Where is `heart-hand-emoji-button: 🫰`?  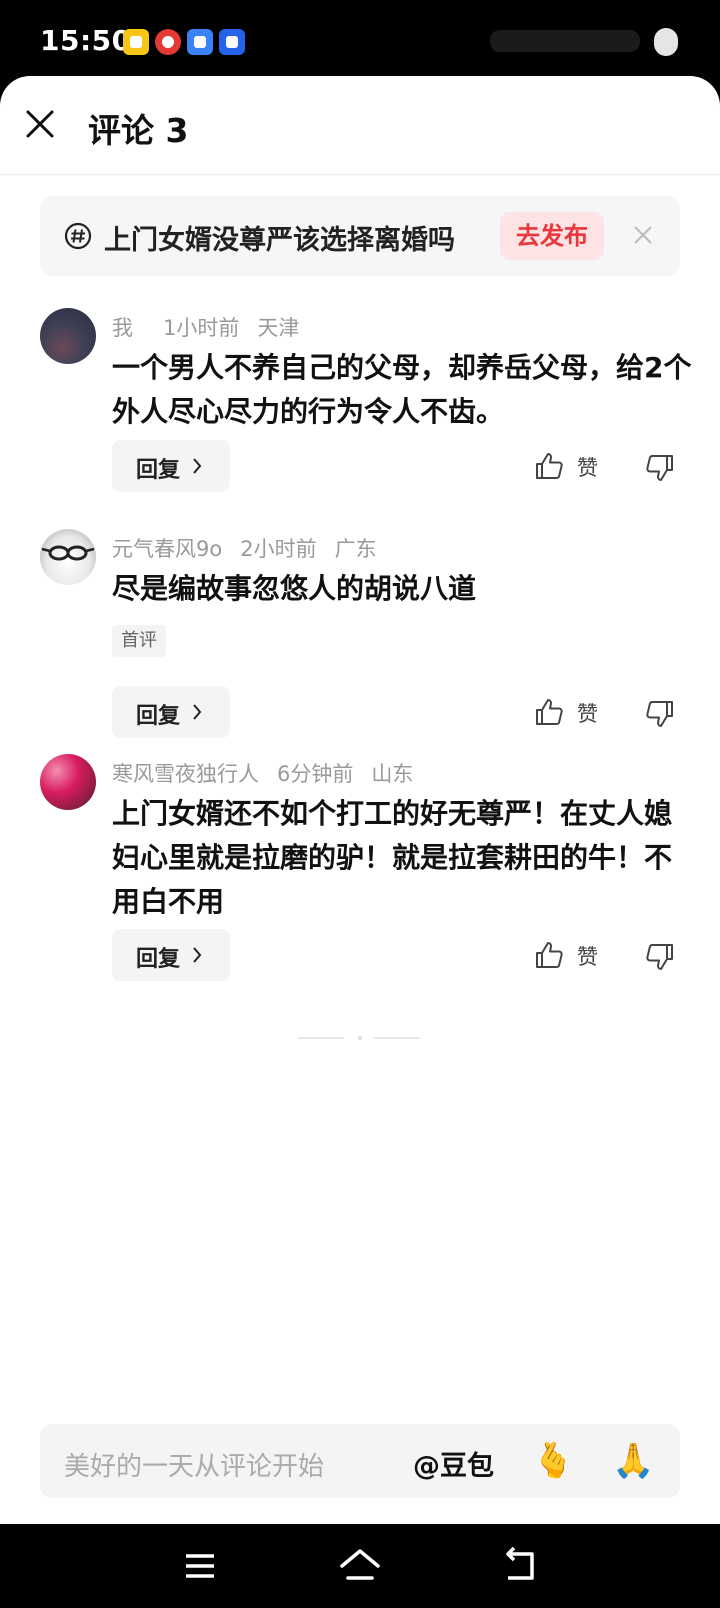 heart-hand-emoji-button: 🫰 is located at coordinates (553, 1461).